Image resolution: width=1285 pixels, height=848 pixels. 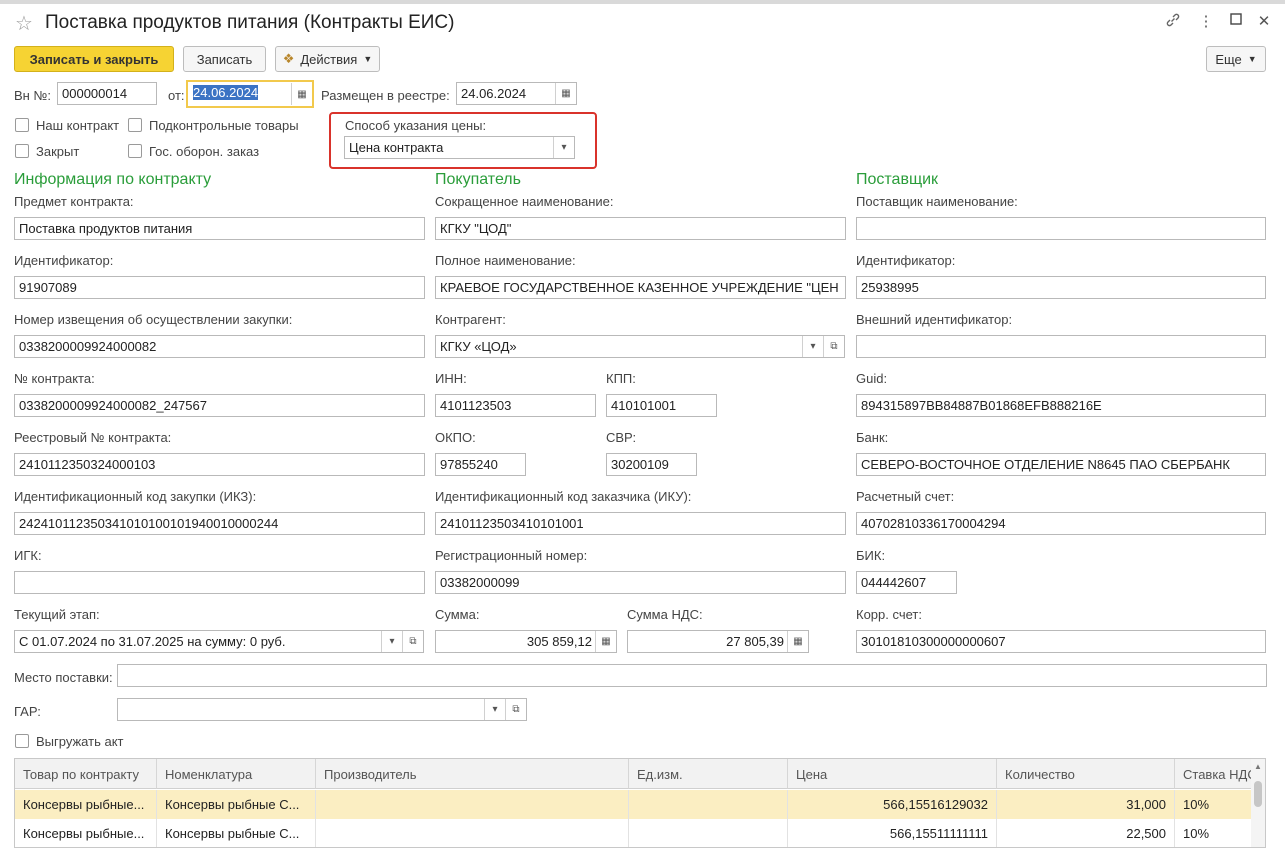 What do you see at coordinates (54, 378) in the screenshot?
I see `contract-number-label: № контракта:` at bounding box center [54, 378].